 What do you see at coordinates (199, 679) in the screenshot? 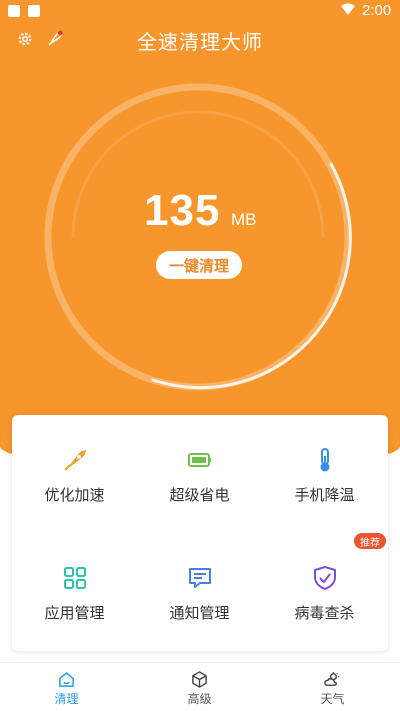
I see `cube-icon` at bounding box center [199, 679].